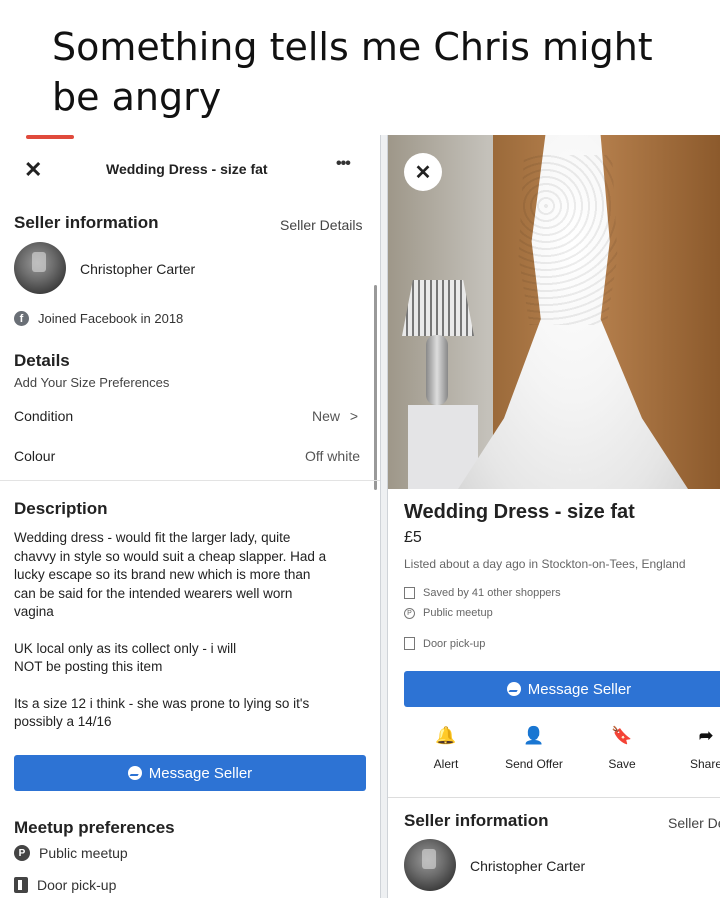 The height and width of the screenshot is (898, 720). What do you see at coordinates (438, 308) in the screenshot?
I see `photo-lamp-shade` at bounding box center [438, 308].